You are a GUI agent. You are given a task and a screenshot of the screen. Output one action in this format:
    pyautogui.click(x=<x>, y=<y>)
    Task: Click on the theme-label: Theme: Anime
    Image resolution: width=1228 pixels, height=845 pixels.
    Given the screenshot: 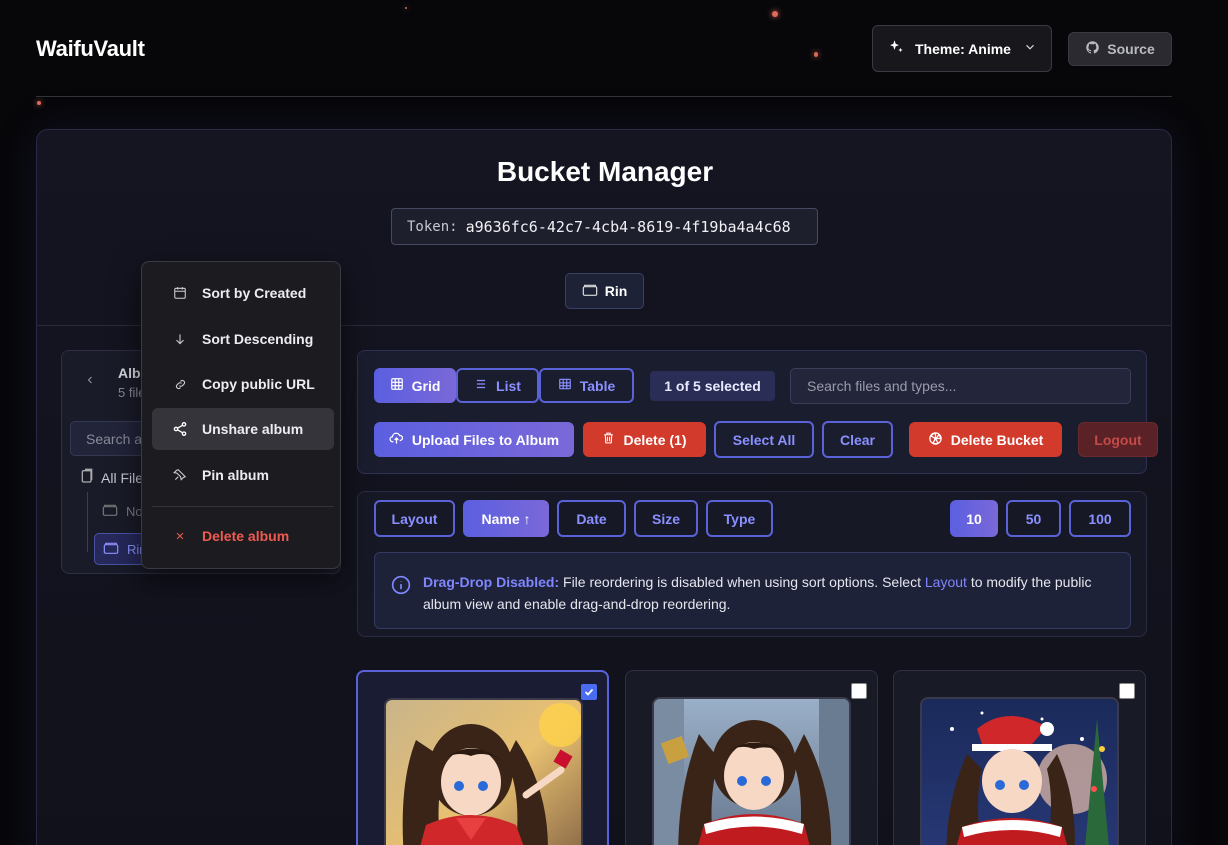 What is the action you would take?
    pyautogui.click(x=963, y=48)
    